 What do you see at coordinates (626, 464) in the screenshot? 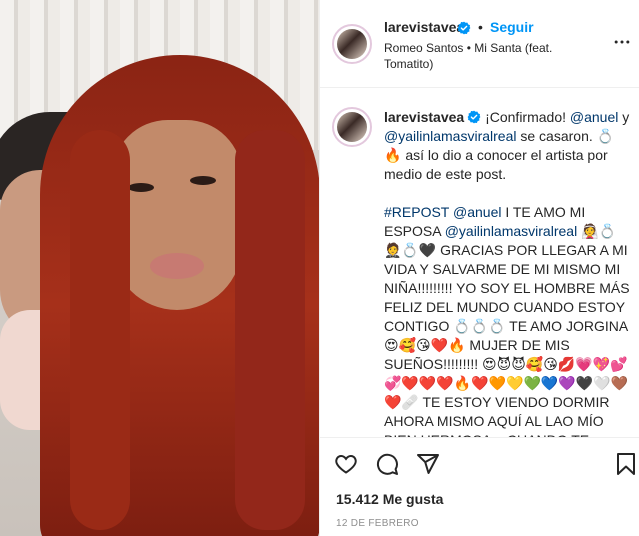
I see `bookmark-icon` at bounding box center [626, 464].